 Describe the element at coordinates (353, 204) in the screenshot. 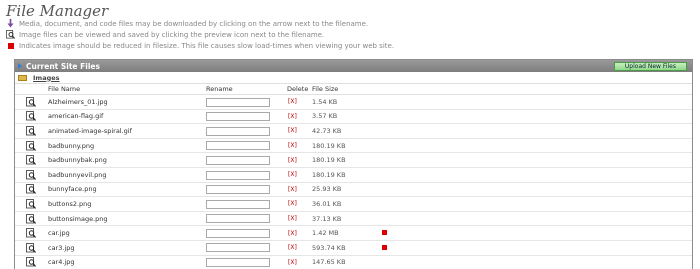

I see `table-row: buttons2.png [X] 36.01 KB` at that location.